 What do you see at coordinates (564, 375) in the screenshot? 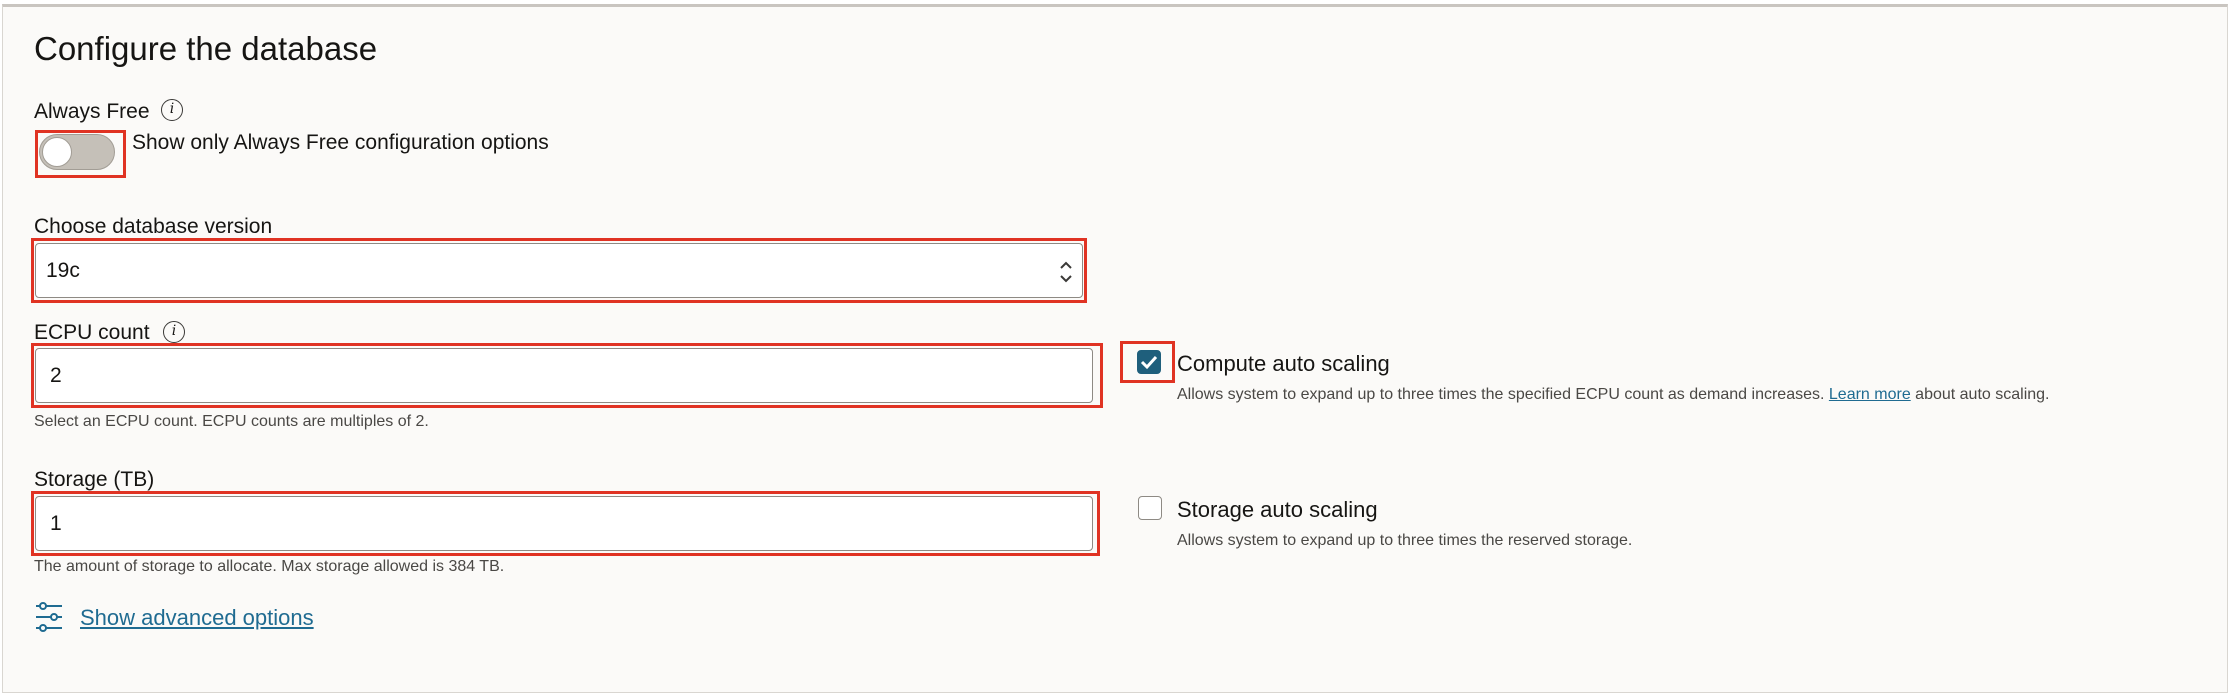
I see `ecpu-input: 2` at bounding box center [564, 375].